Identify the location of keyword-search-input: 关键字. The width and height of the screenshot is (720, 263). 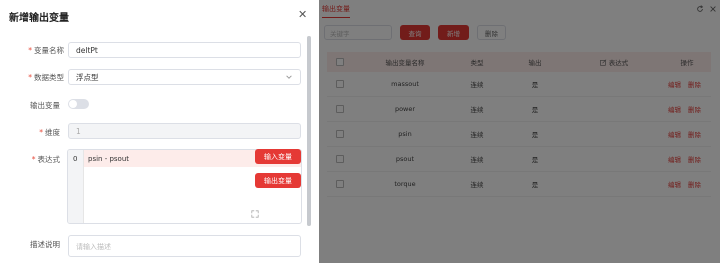
(358, 32).